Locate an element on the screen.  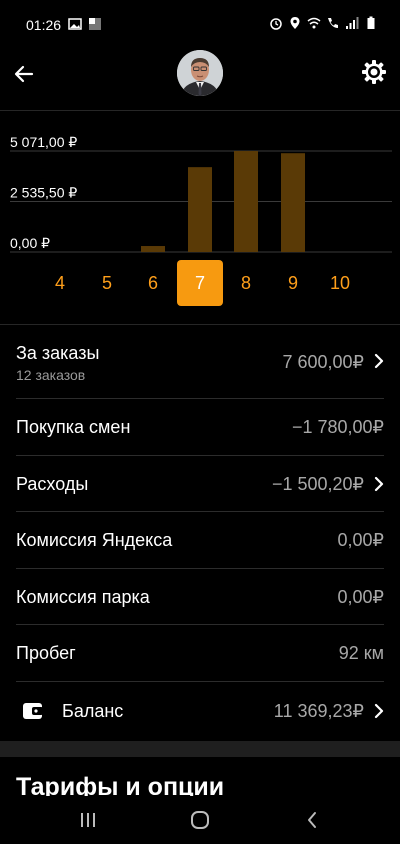
back-nav-button is located at coordinates (312, 820).